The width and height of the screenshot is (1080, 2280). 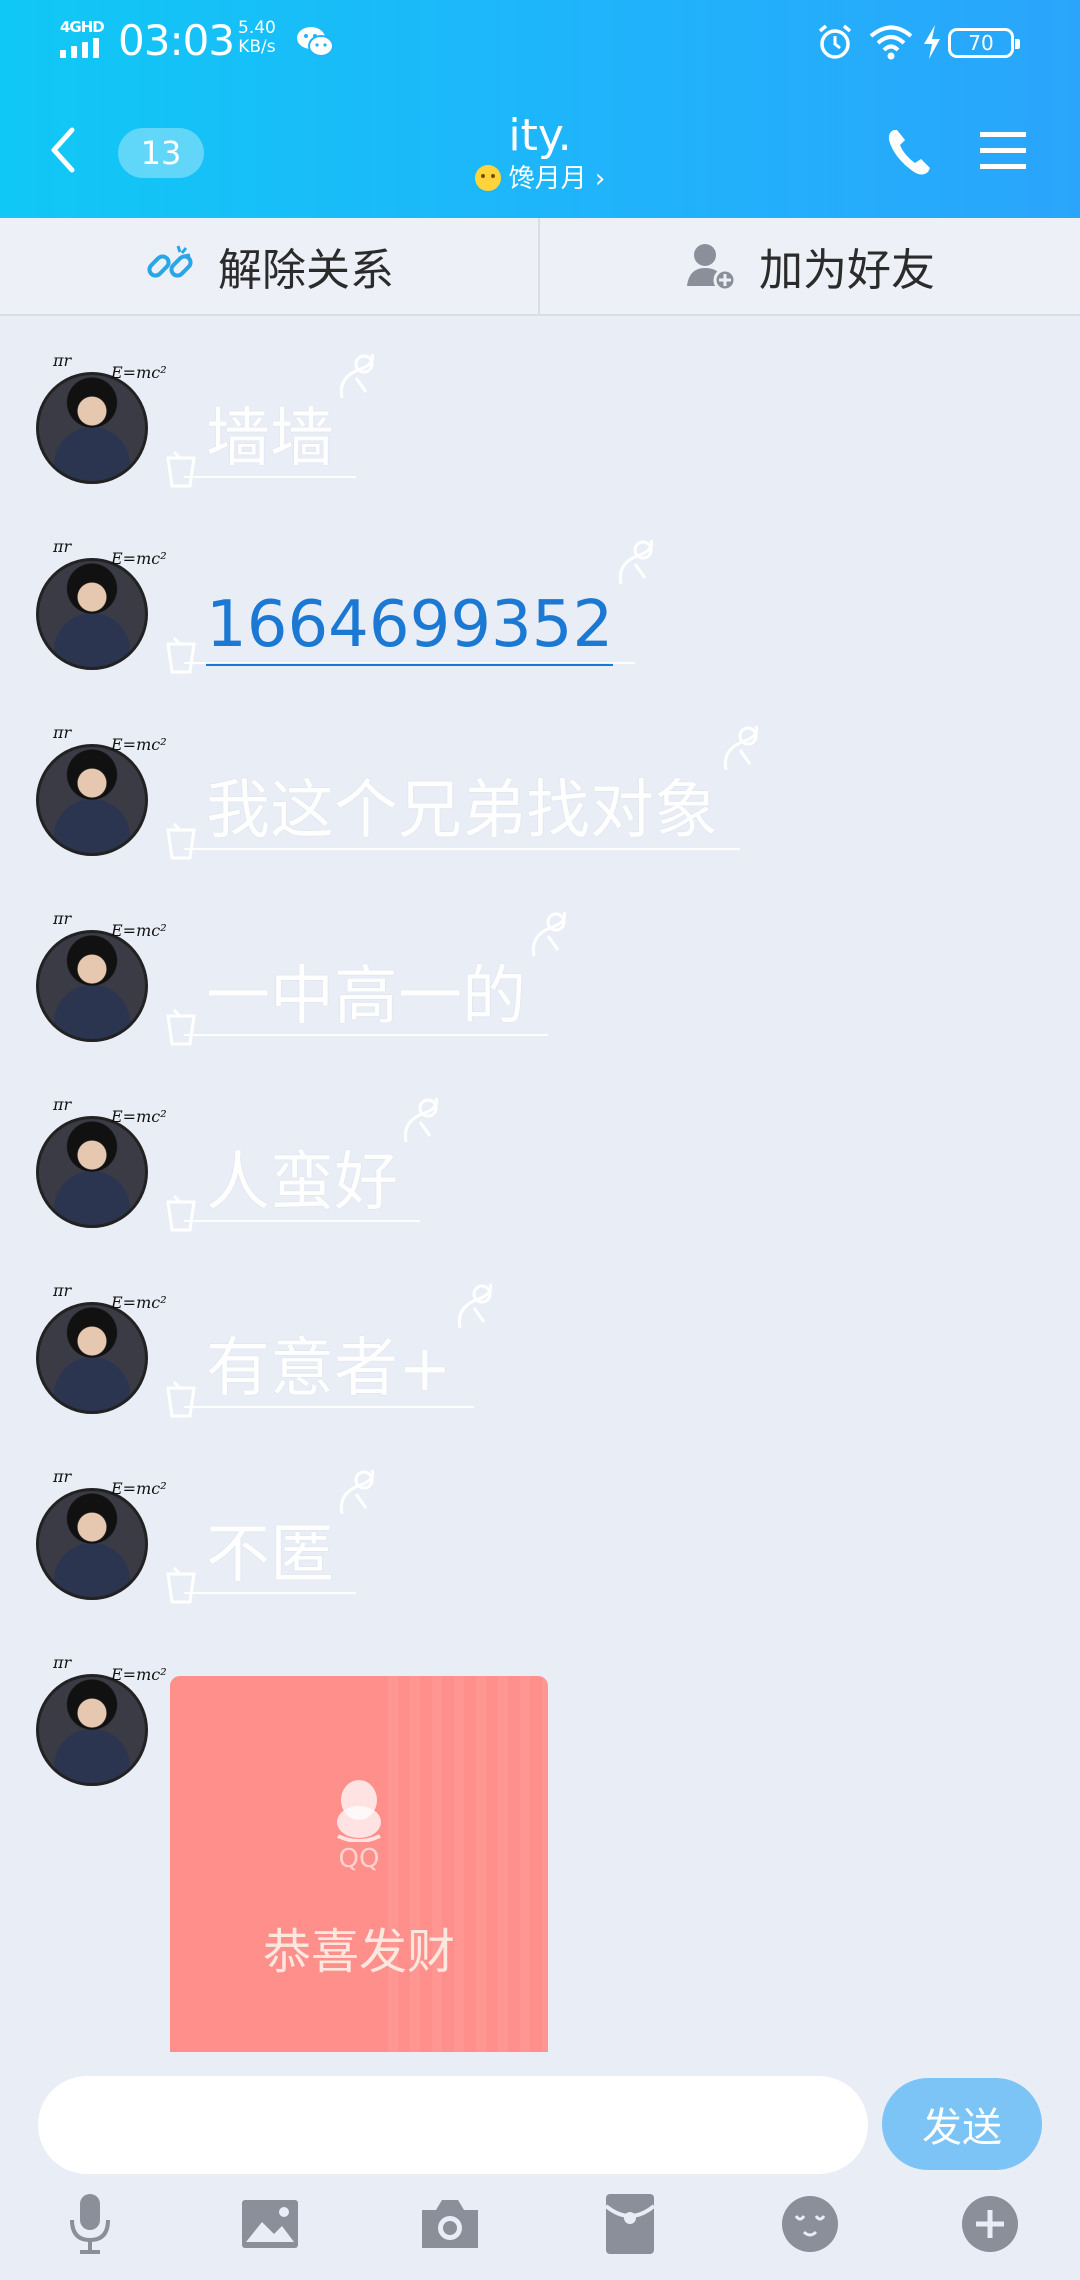 I want to click on status-bar: 4GHD 03:03 5.40 KB/s 70, so click(x=540, y=42).